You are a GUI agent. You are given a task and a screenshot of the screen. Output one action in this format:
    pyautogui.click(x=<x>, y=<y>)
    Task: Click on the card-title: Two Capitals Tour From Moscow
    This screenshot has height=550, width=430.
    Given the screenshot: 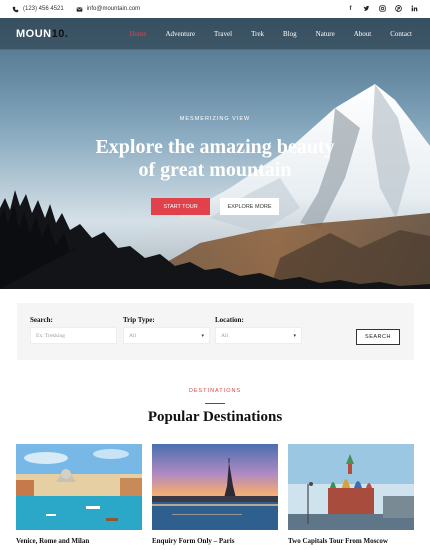 What is the action you would take?
    pyautogui.click(x=351, y=541)
    